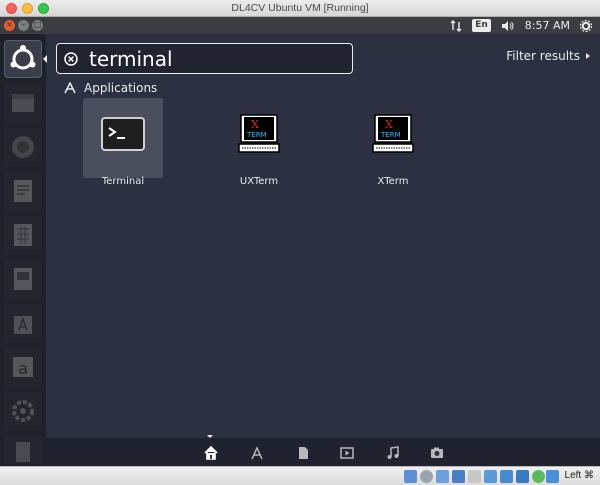 The image size is (600, 485). Describe the element at coordinates (442, 476) in the screenshot. I see `audio-icon` at that location.